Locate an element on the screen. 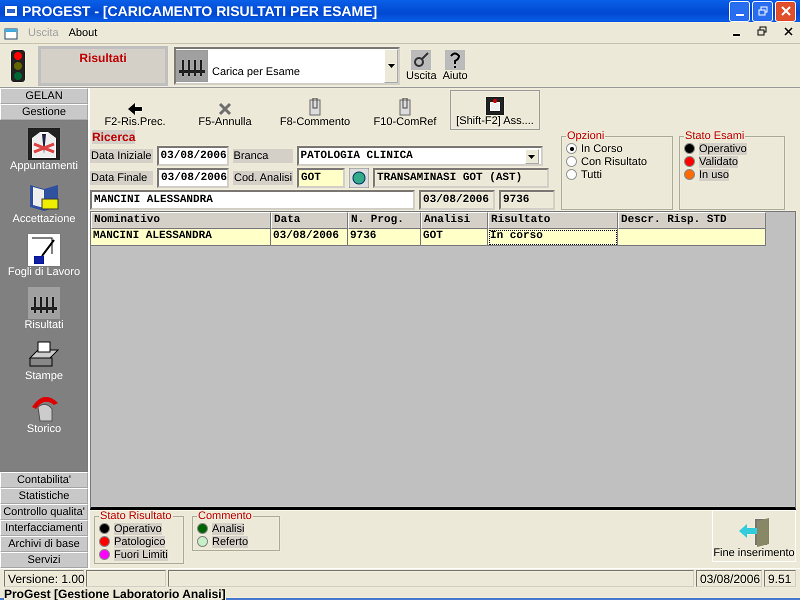  sidebar-section: Servizi is located at coordinates (44, 560).